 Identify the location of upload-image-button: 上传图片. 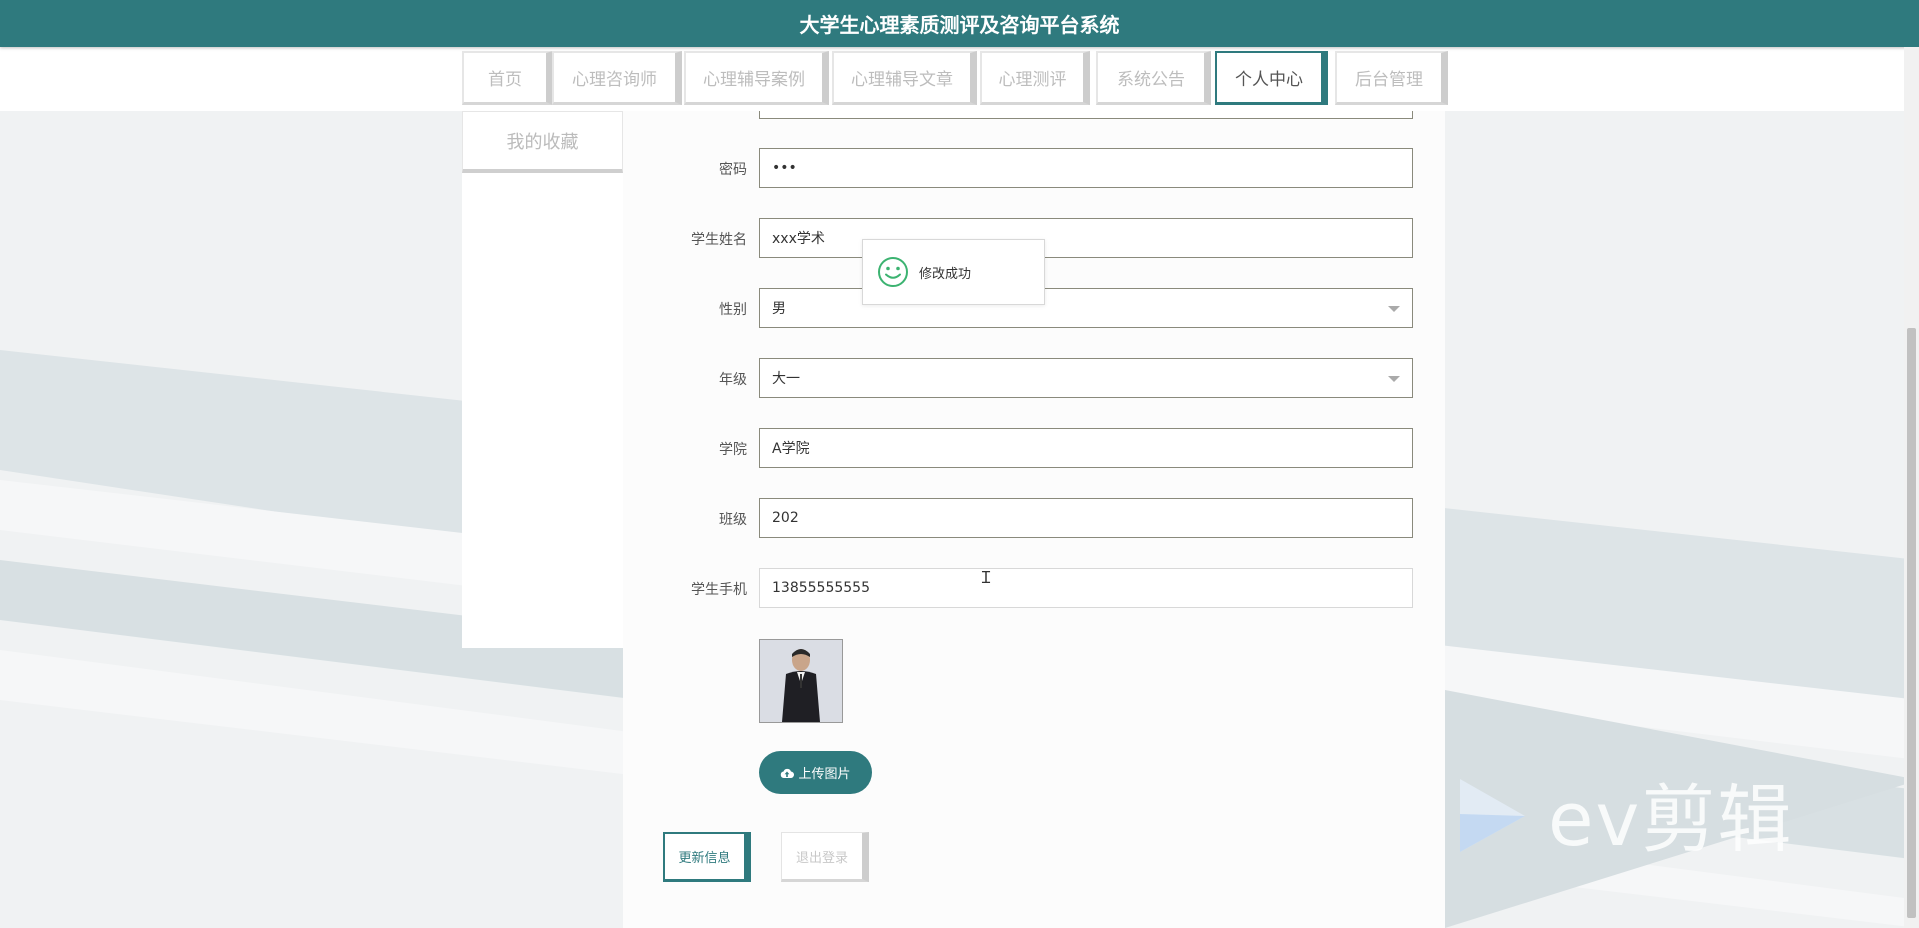
(815, 772).